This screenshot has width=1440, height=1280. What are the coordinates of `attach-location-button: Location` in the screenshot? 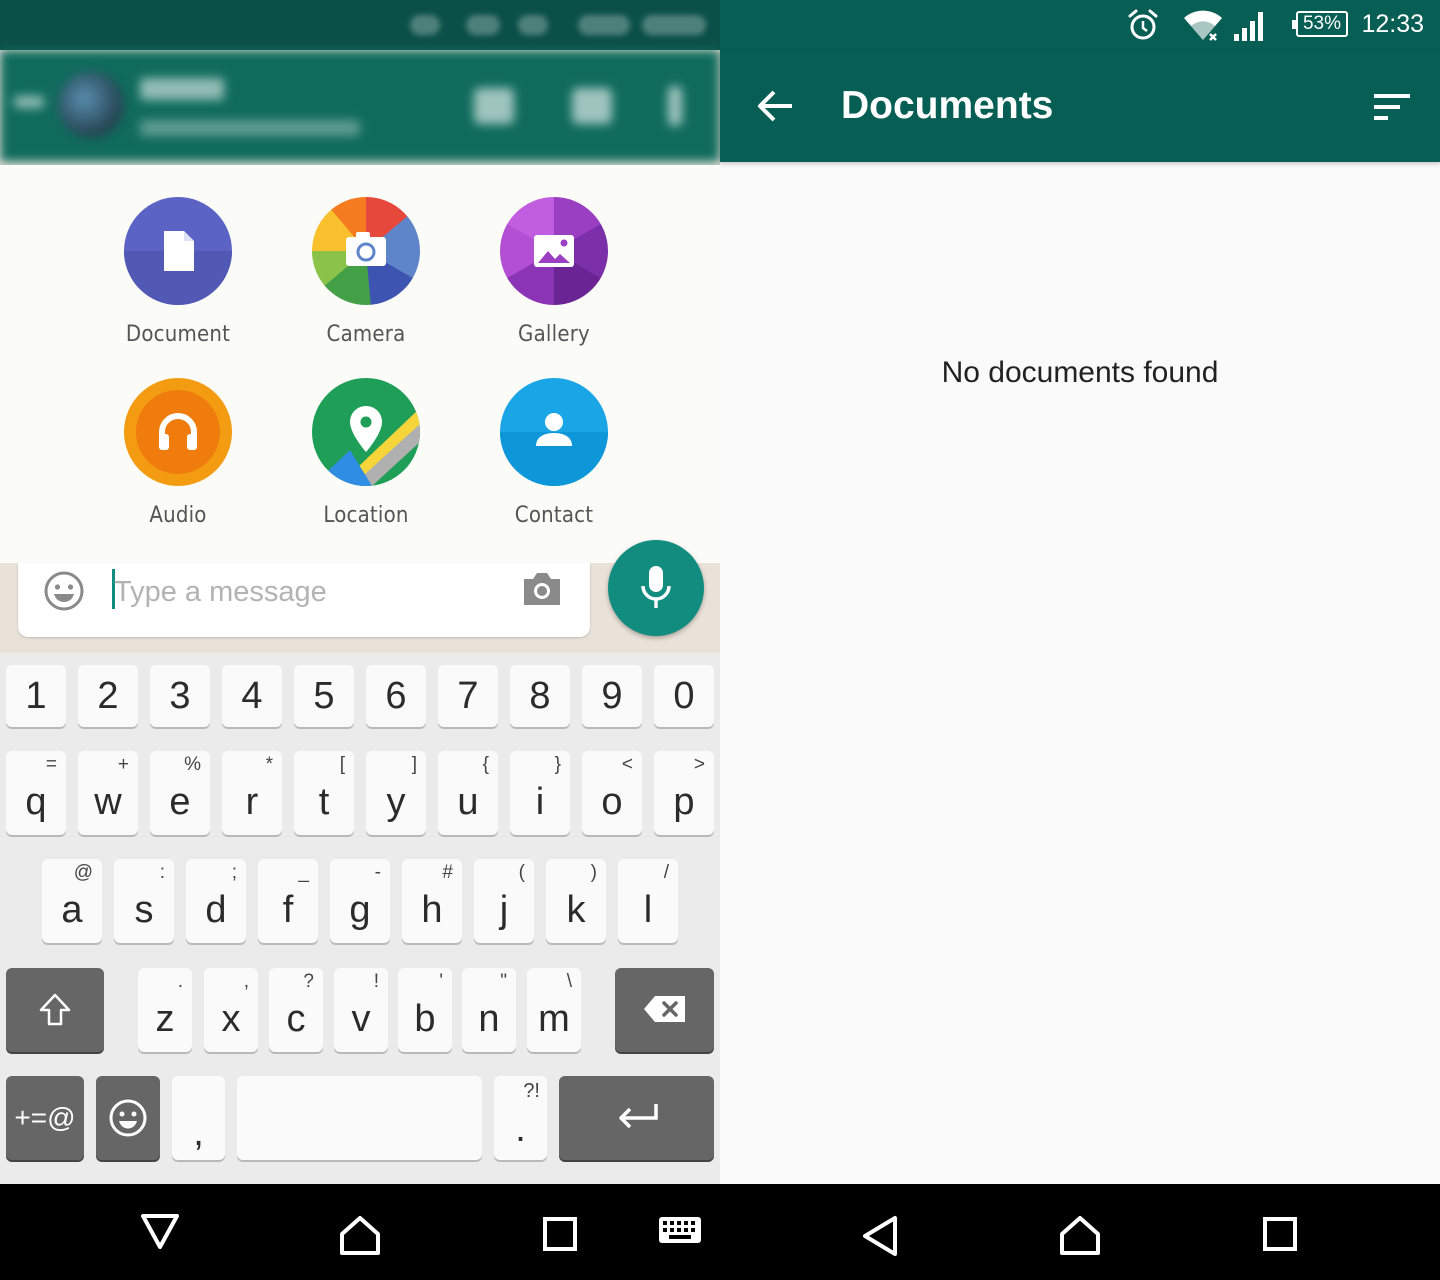 It's located at (366, 453).